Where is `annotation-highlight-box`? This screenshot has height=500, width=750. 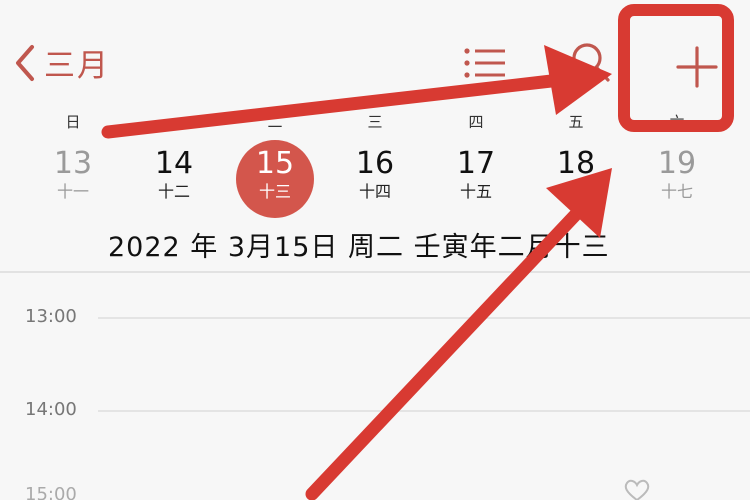 annotation-highlight-box is located at coordinates (676, 68).